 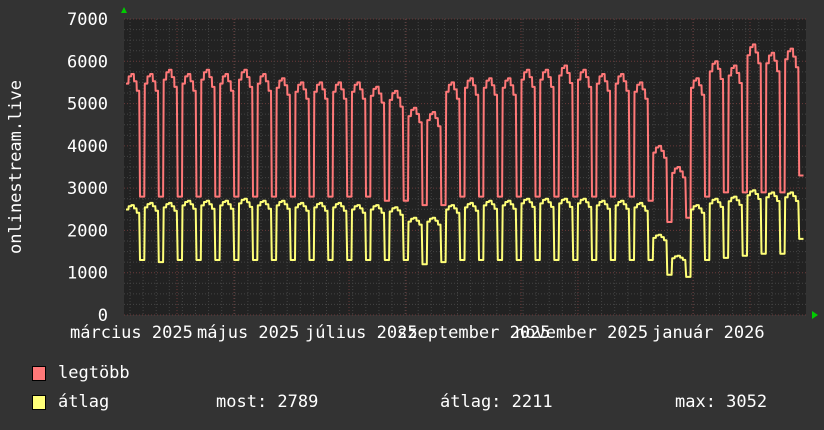 I want to click on x-tick-label: május 2025, so click(x=248, y=333).